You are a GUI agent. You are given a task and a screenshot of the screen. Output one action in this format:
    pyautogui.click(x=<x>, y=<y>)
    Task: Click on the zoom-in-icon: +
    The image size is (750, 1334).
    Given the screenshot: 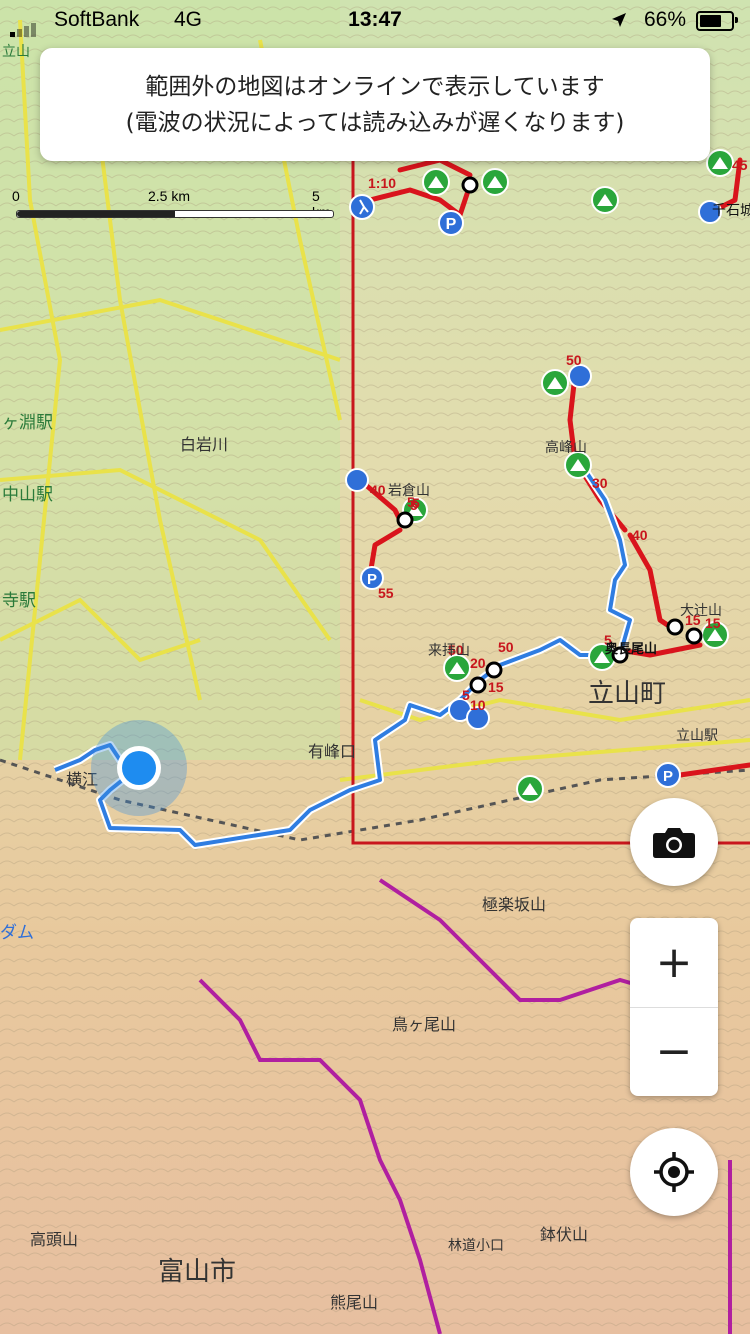 What is the action you would take?
    pyautogui.click(x=674, y=962)
    